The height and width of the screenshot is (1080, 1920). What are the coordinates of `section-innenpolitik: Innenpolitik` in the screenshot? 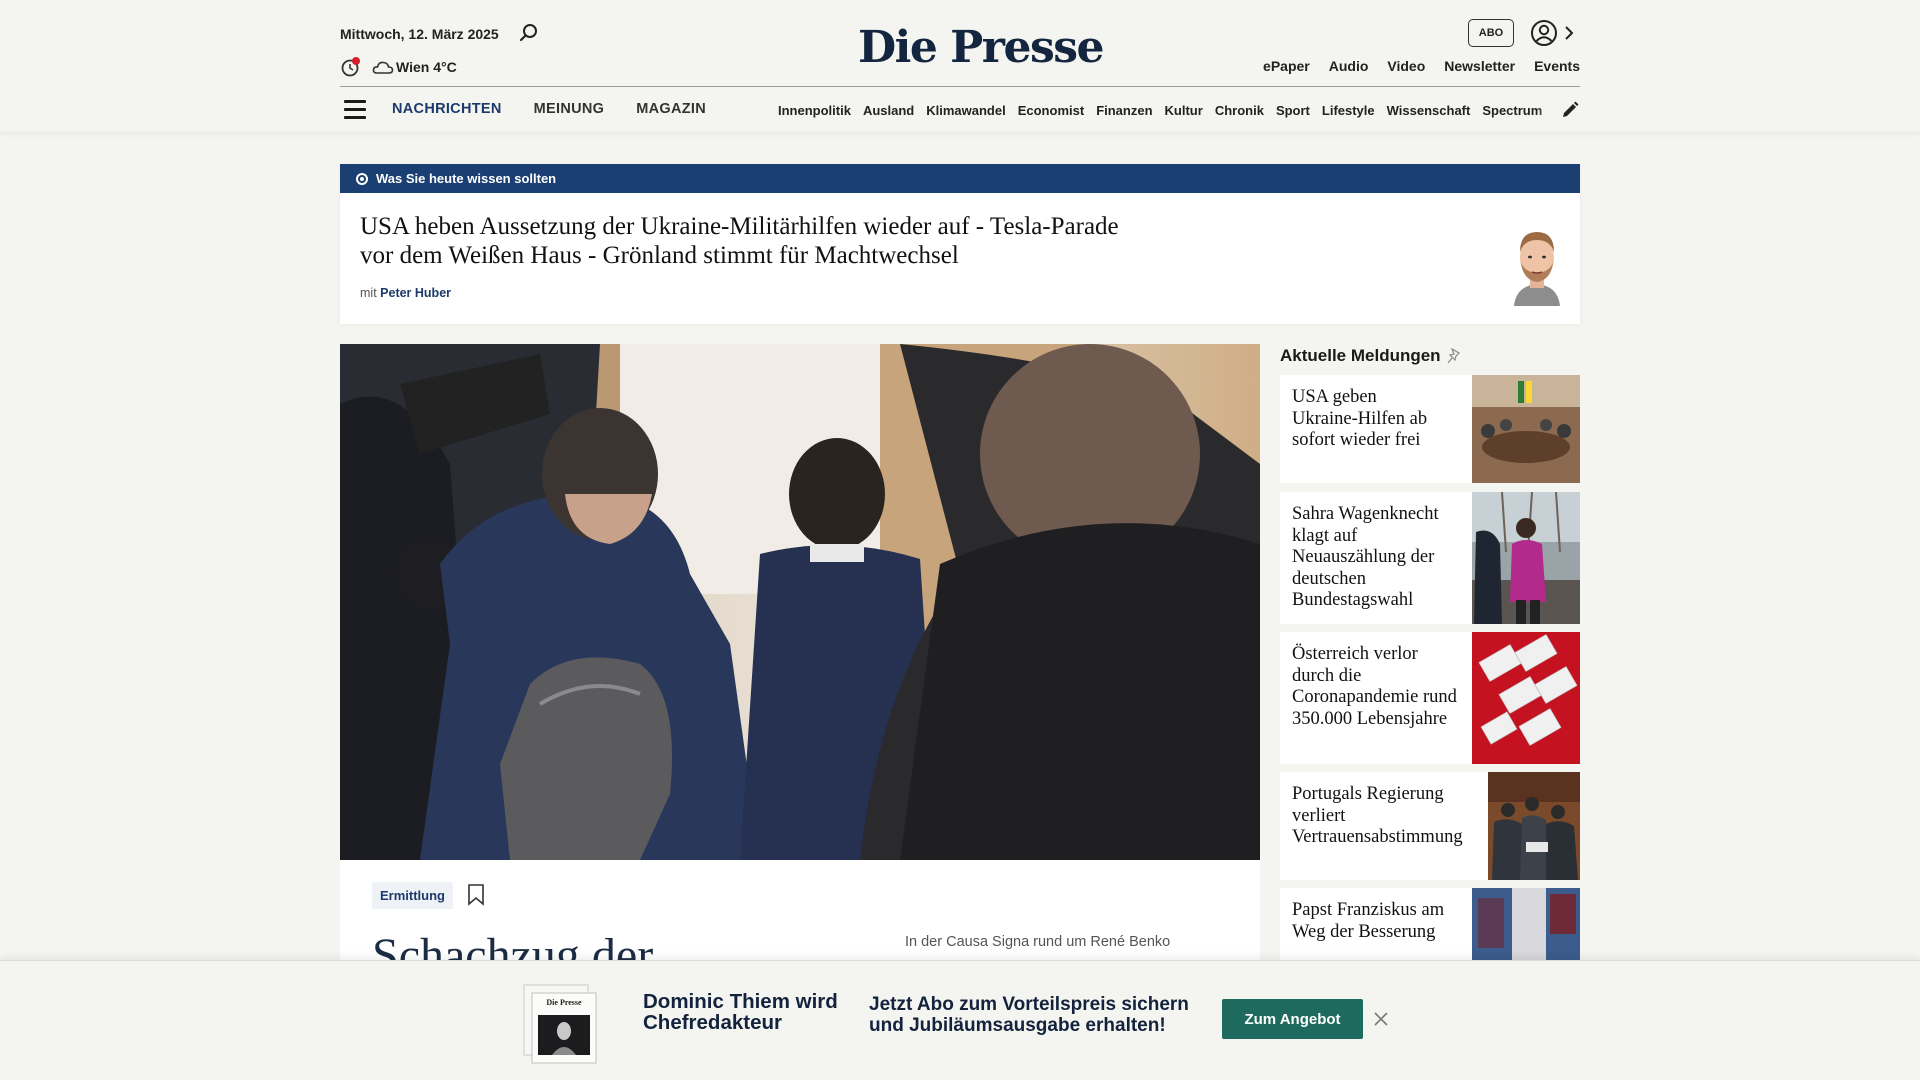 It's located at (814, 110).